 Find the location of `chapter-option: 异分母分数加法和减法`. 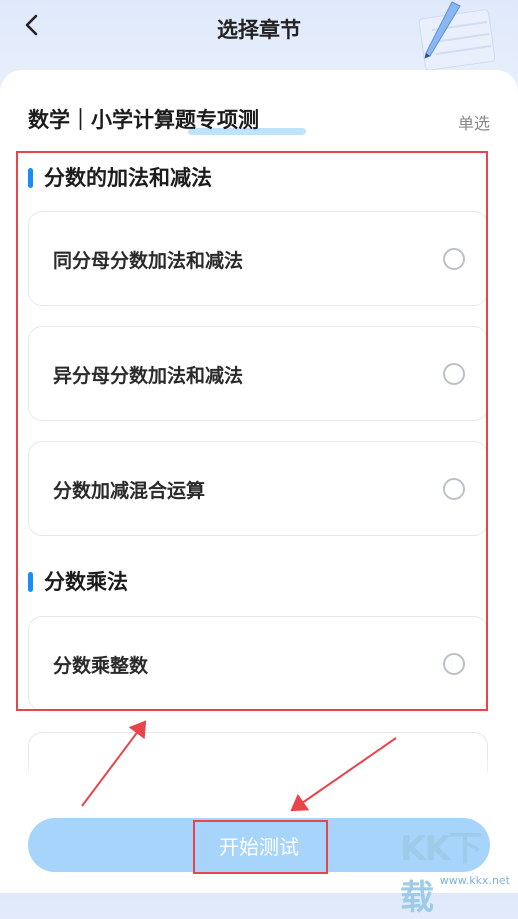

chapter-option: 异分母分数加法和减法 is located at coordinates (258, 373).